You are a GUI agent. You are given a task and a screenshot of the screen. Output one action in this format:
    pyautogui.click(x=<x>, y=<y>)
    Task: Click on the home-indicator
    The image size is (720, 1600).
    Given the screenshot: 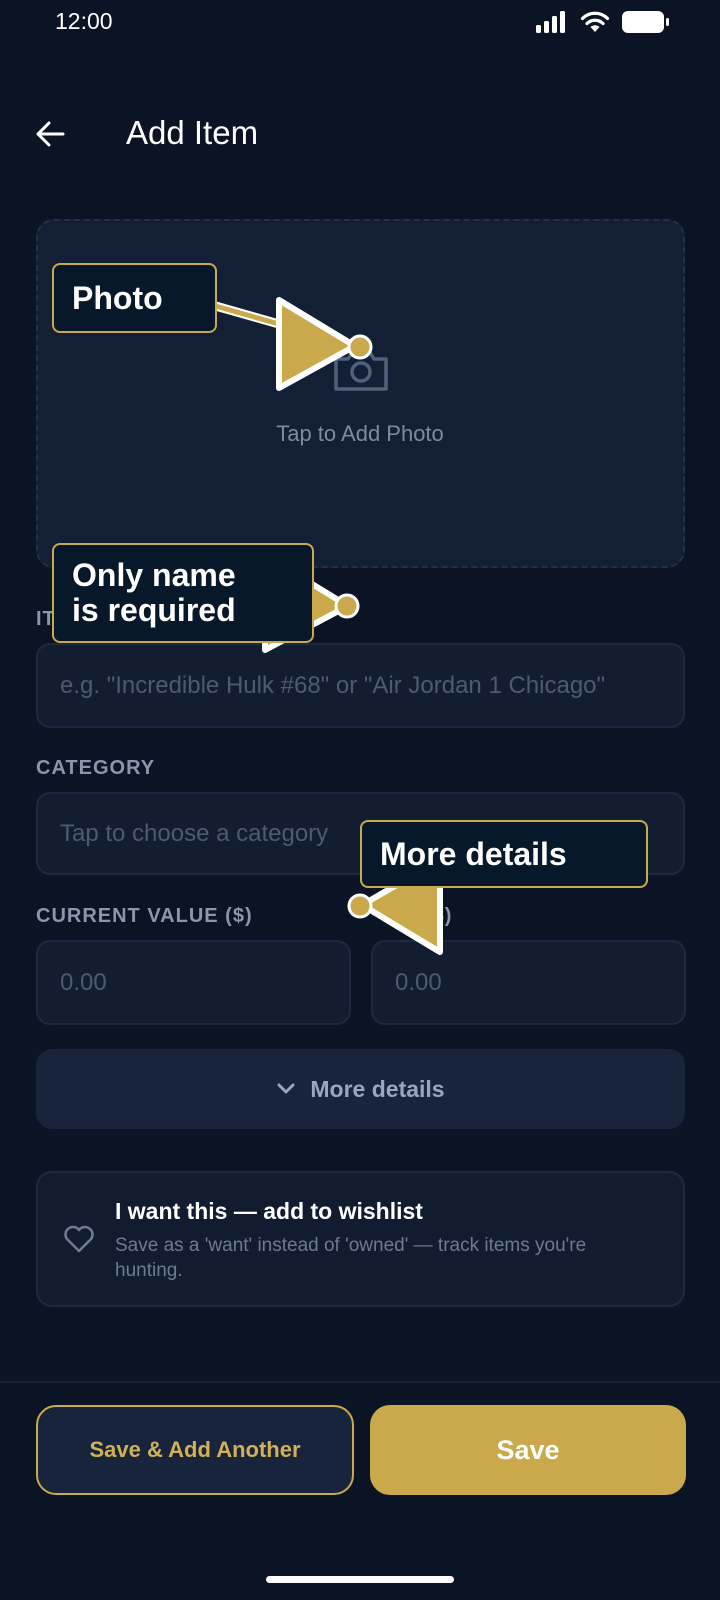 What is the action you would take?
    pyautogui.click(x=360, y=1579)
    